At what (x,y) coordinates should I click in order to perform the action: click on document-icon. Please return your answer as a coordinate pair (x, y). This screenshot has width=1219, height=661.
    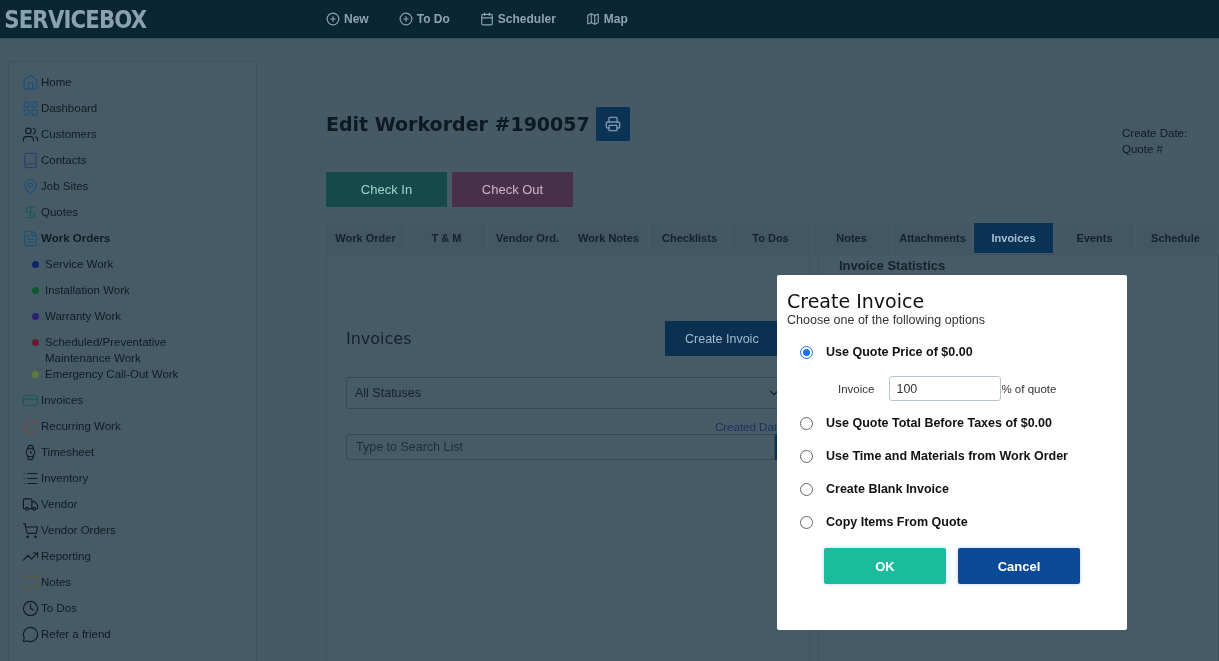
    Looking at the image, I should click on (30, 238).